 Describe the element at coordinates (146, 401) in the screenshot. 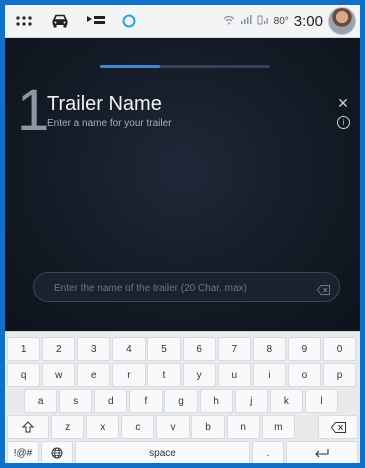

I see `key-f: f` at that location.